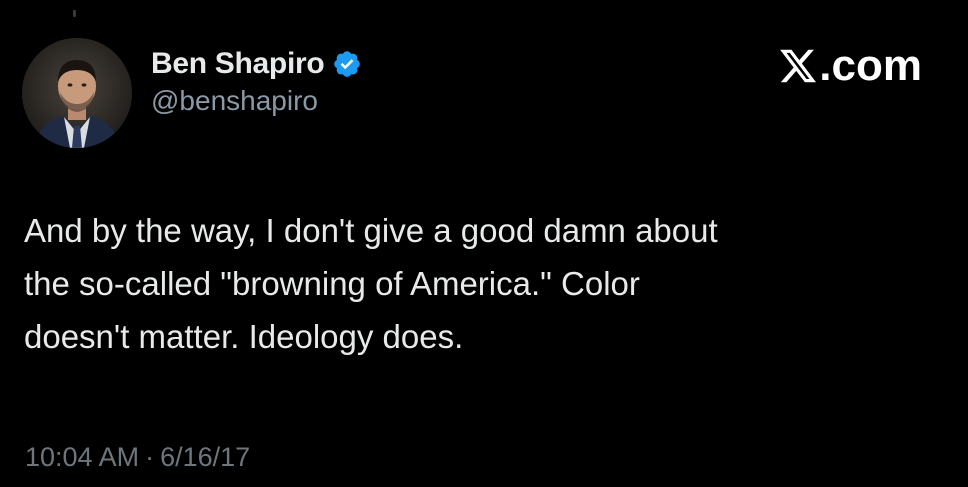 This screenshot has height=487, width=968. I want to click on tweet-timestamp: 10:04 AM · 6/16/17, so click(137, 457).